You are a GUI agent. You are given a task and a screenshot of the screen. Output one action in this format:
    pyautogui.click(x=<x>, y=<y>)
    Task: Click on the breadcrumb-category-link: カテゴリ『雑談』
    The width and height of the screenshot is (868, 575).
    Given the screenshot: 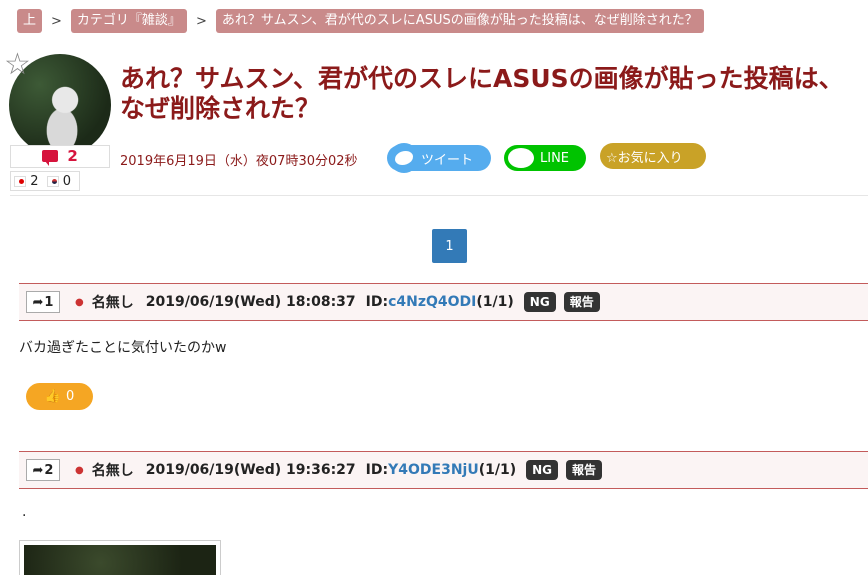 What is the action you would take?
    pyautogui.click(x=128, y=21)
    